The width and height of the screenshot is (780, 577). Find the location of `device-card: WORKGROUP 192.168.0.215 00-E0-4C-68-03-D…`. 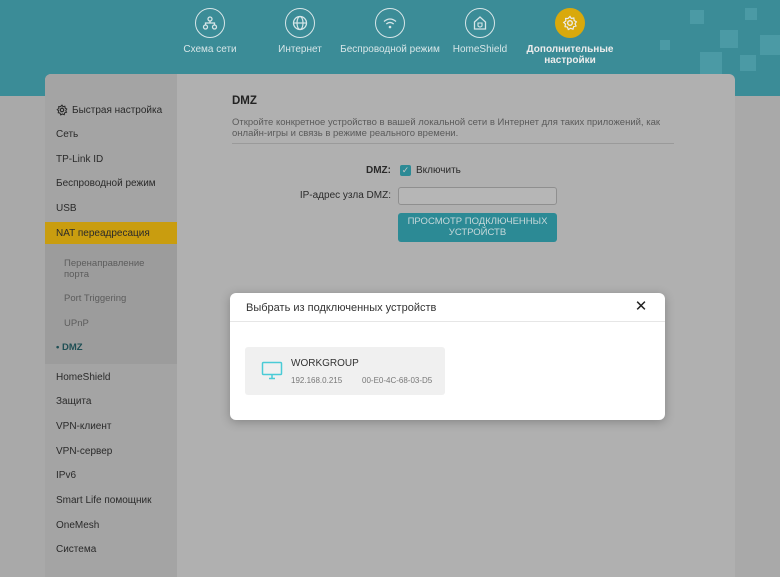

device-card: WORKGROUP 192.168.0.215 00-E0-4C-68-03-D… is located at coordinates (345, 371).